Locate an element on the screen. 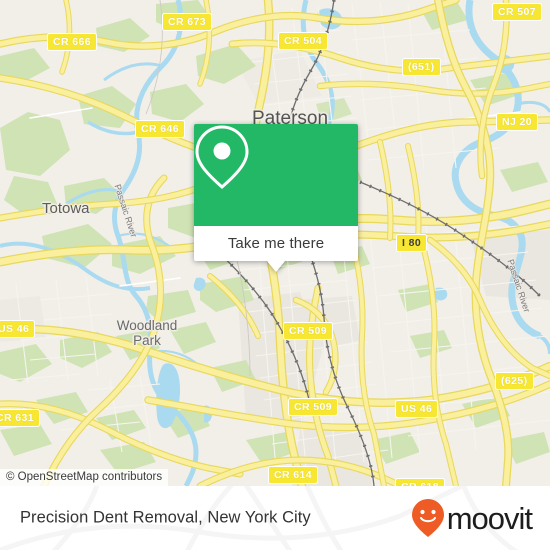  road-shield-cr509-n: CR 509 is located at coordinates (308, 331).